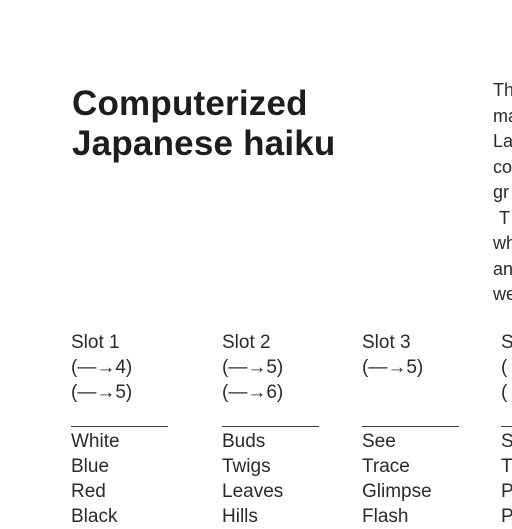 Image resolution: width=512 pixels, height=529 pixels. Describe the element at coordinates (502, 243) in the screenshot. I see `text-line: wh` at that location.